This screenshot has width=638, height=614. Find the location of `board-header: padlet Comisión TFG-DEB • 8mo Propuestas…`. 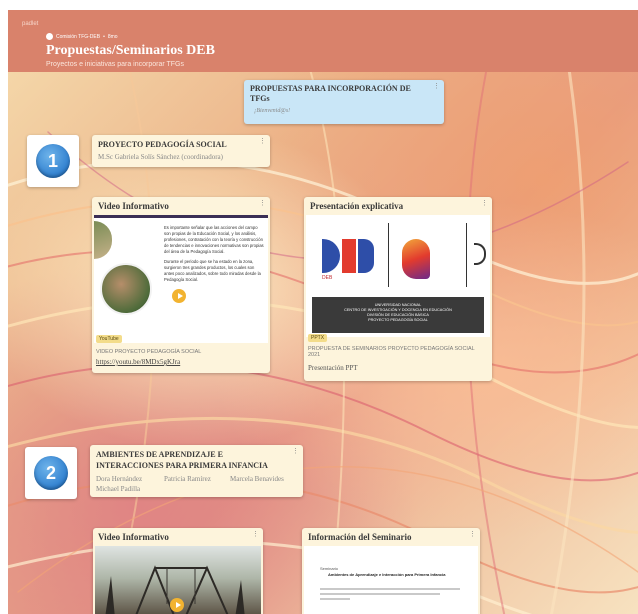

board-header: padlet Comisión TFG-DEB • 8mo Propuestas… is located at coordinates (323, 41).